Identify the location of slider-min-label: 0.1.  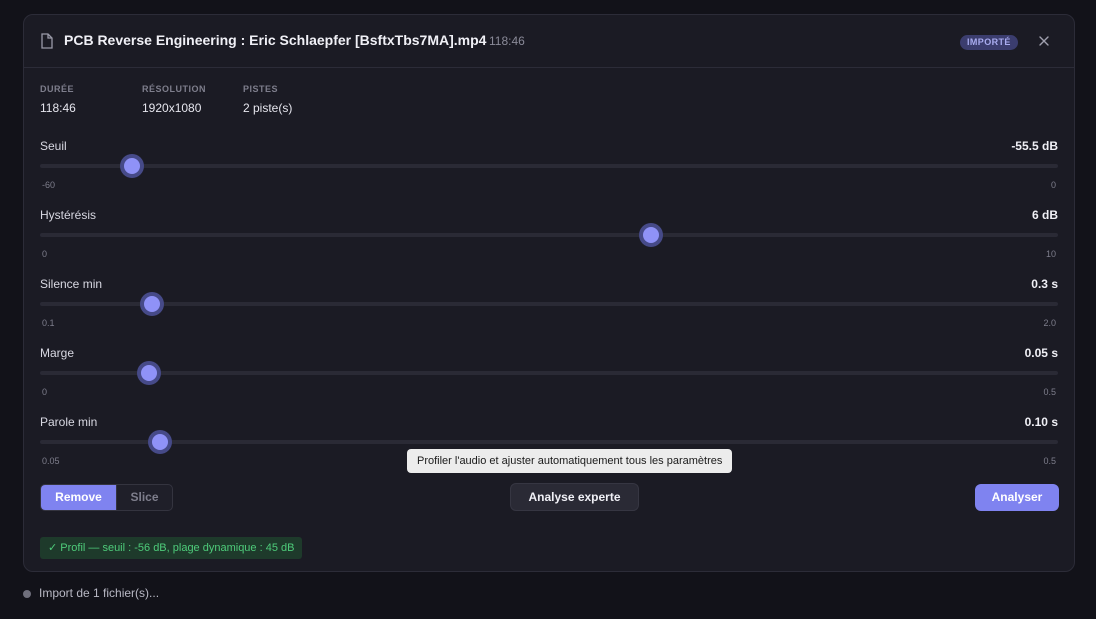
(48, 323).